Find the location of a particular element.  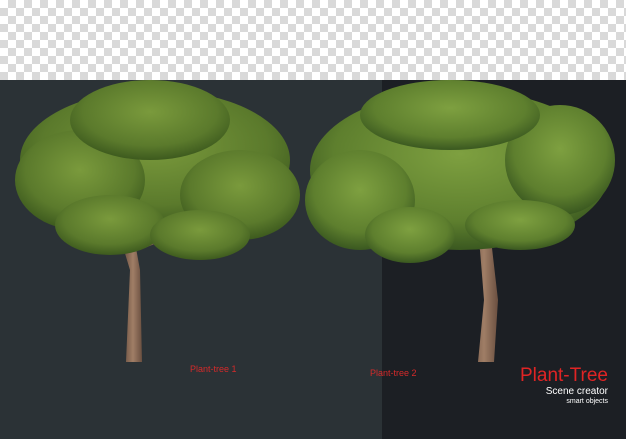

brand-block: Plant-Tree Scene creator smart objects is located at coordinates (564, 386).